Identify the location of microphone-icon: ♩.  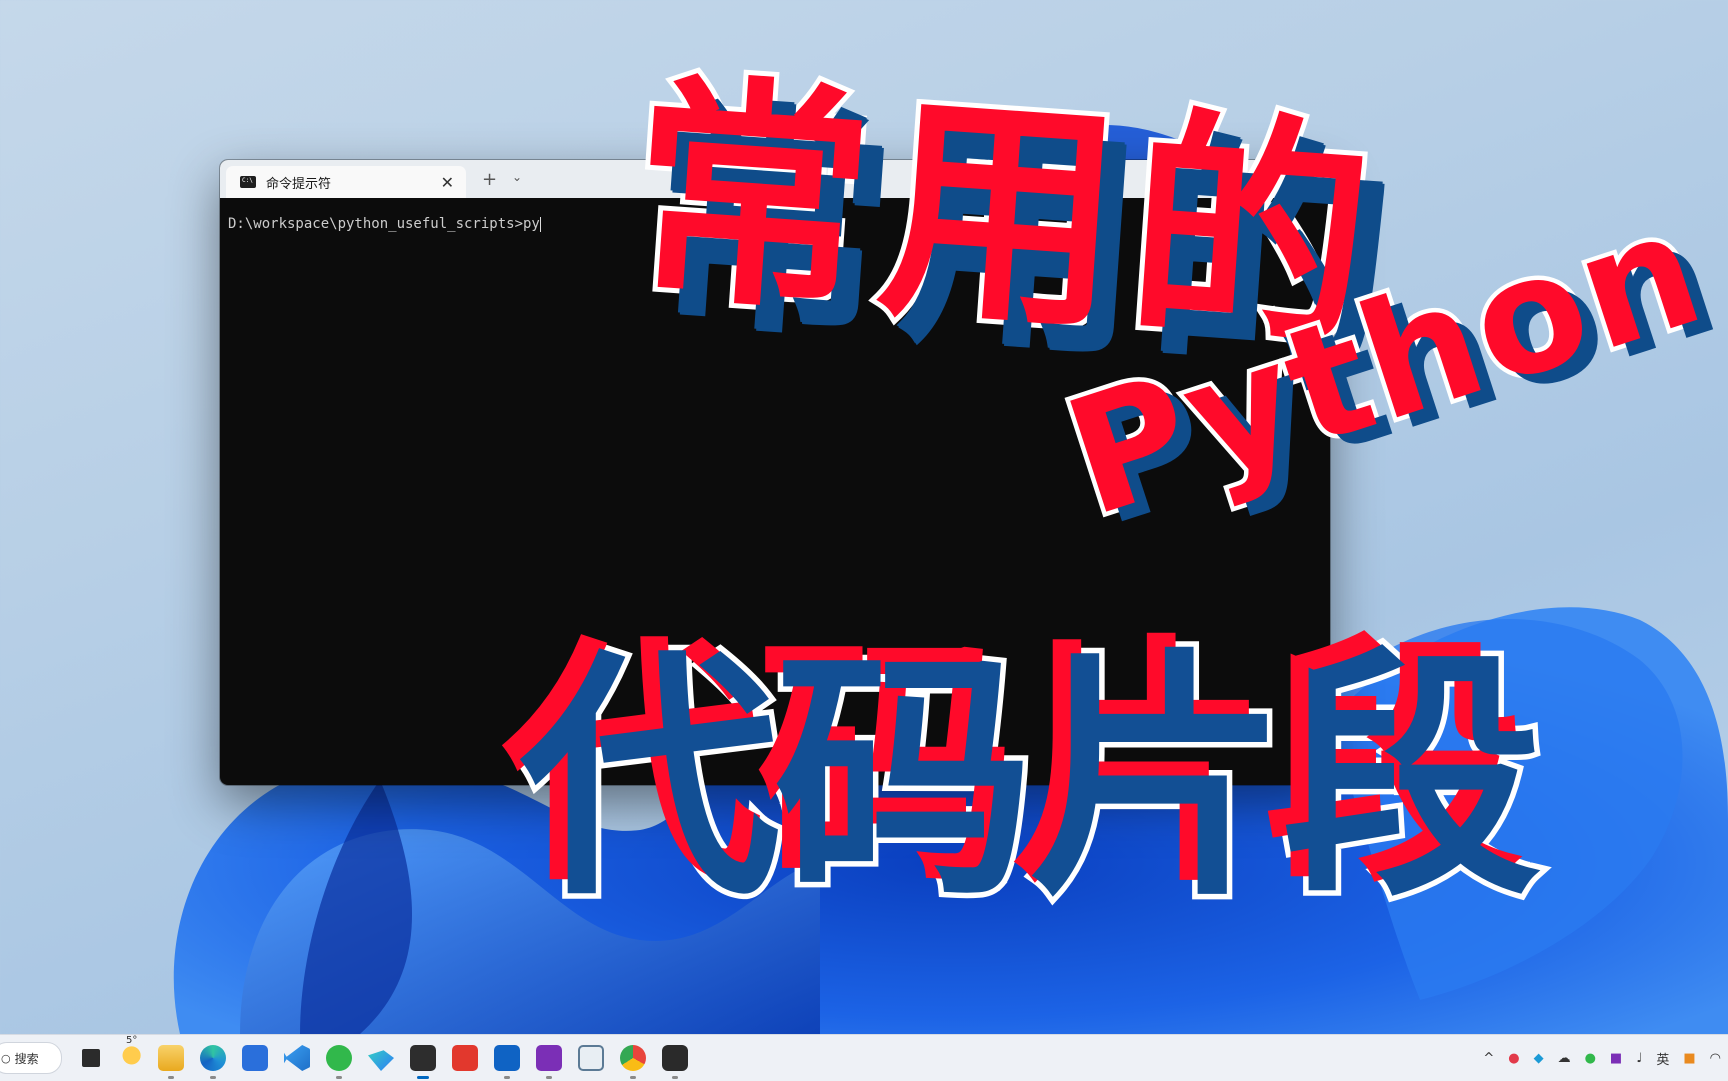
(1639, 1058).